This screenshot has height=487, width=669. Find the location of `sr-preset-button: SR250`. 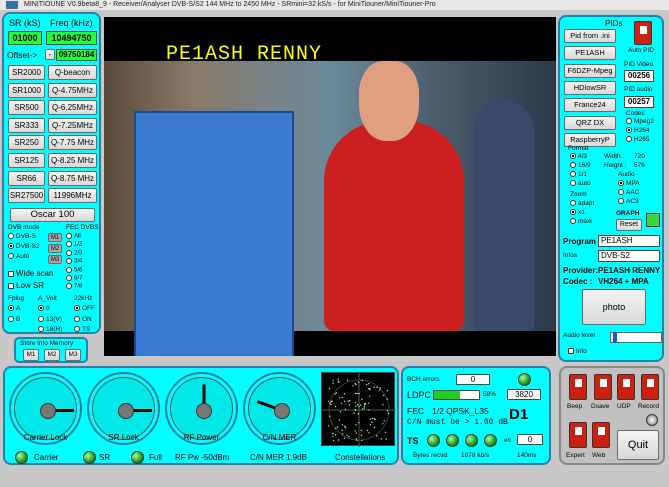

sr-preset-button: SR250 is located at coordinates (26, 143).